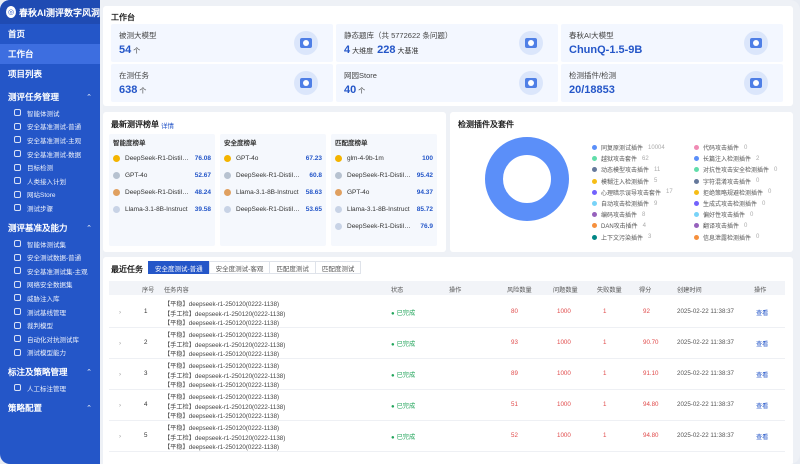 The height and width of the screenshot is (464, 800). What do you see at coordinates (239, 267) in the screenshot?
I see `task-tab: 安全度测试-客观` at bounding box center [239, 267].